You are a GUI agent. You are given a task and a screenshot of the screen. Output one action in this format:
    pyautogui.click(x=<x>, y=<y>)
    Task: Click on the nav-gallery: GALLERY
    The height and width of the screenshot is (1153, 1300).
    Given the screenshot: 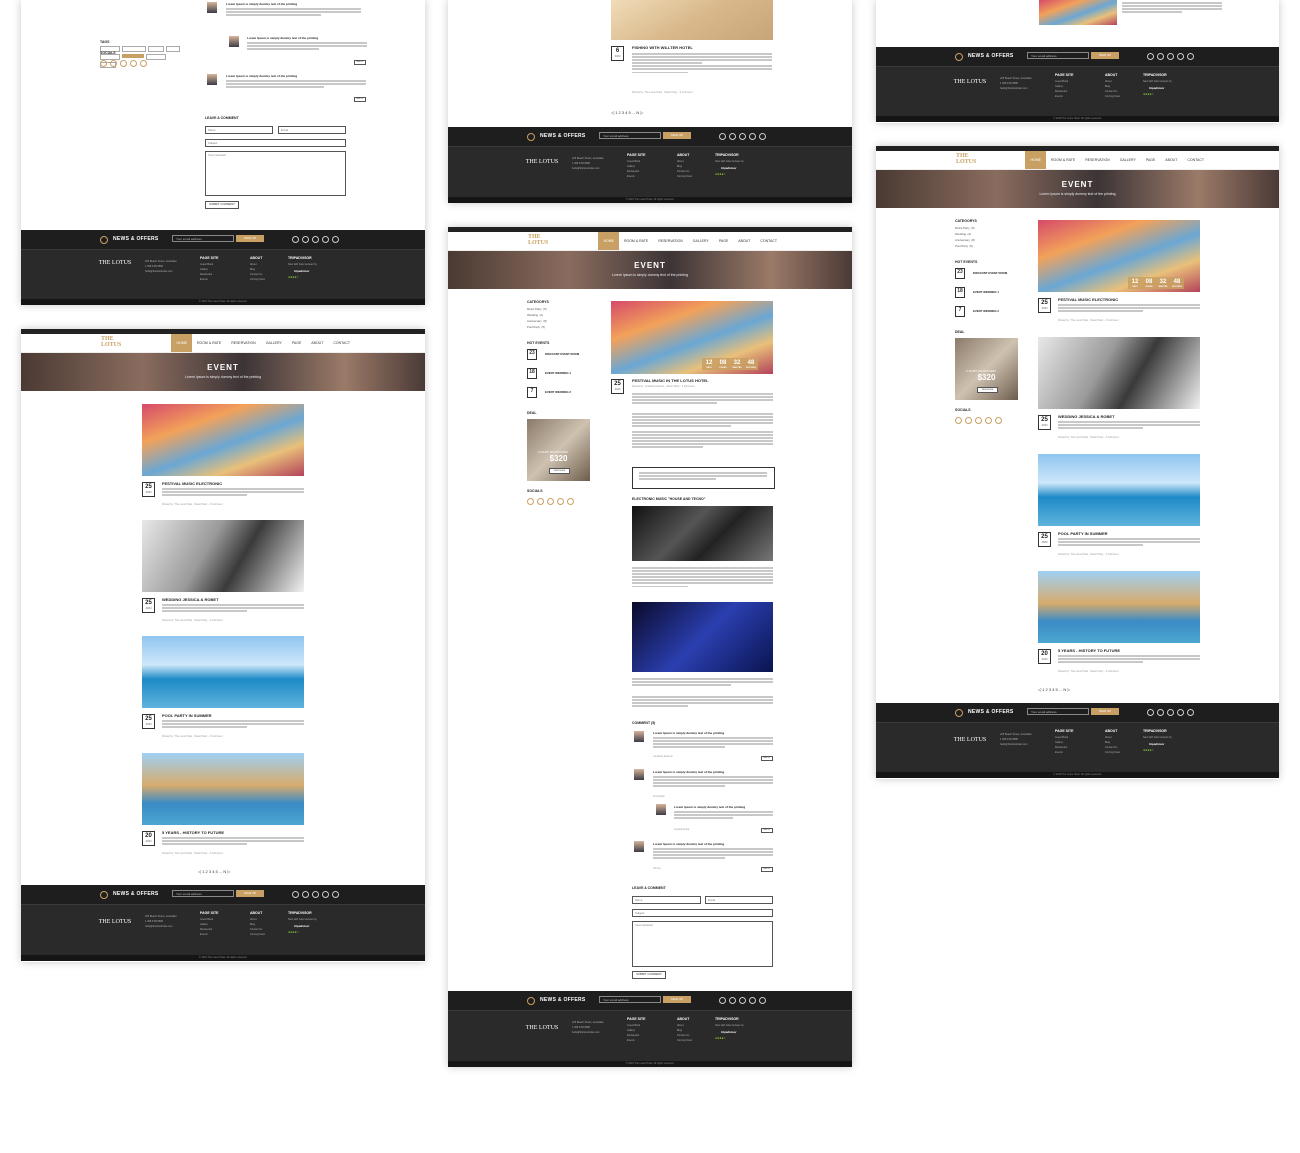 What is the action you would take?
    pyautogui.click(x=1128, y=160)
    